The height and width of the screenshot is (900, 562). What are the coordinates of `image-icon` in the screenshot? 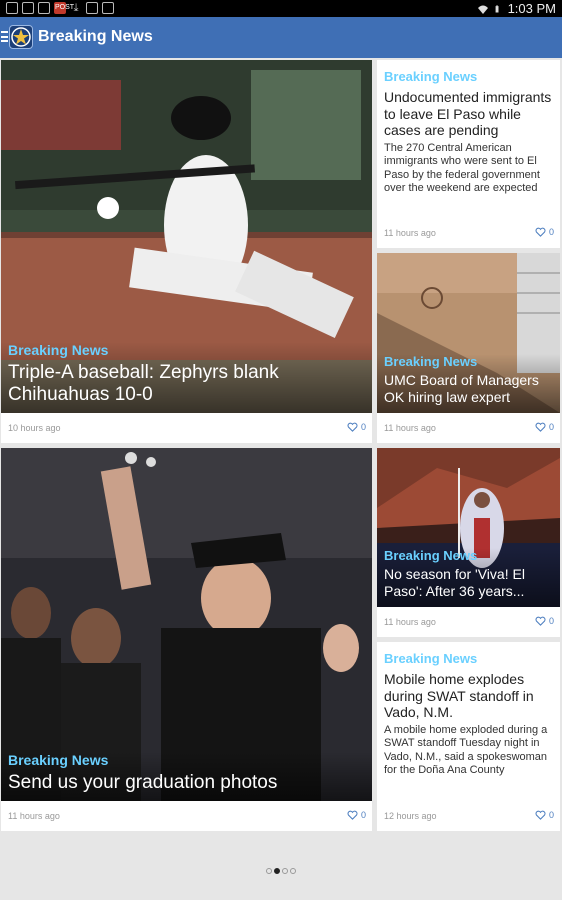 It's located at (12, 8).